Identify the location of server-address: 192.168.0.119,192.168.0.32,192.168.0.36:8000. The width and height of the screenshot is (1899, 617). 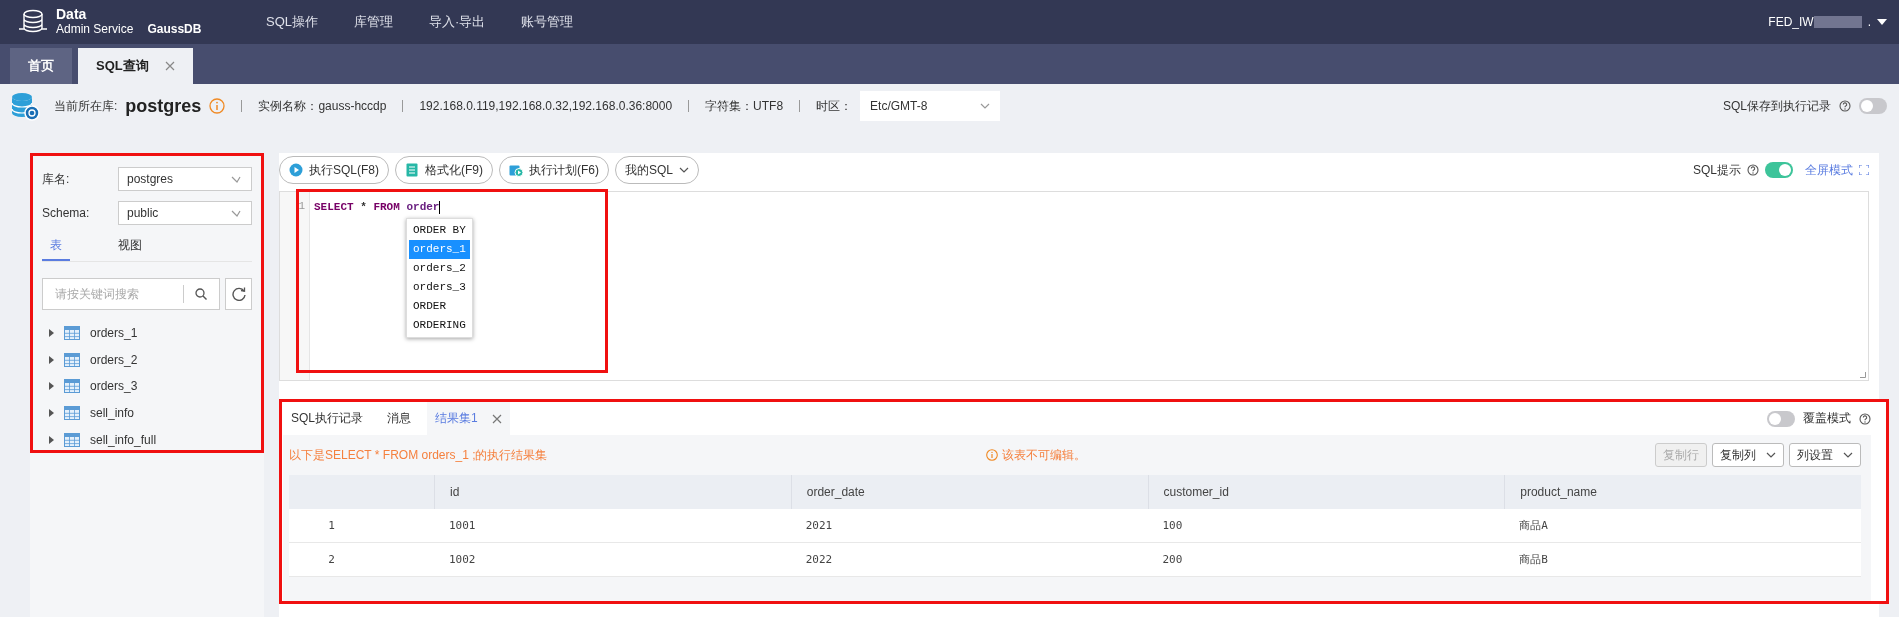
(546, 106).